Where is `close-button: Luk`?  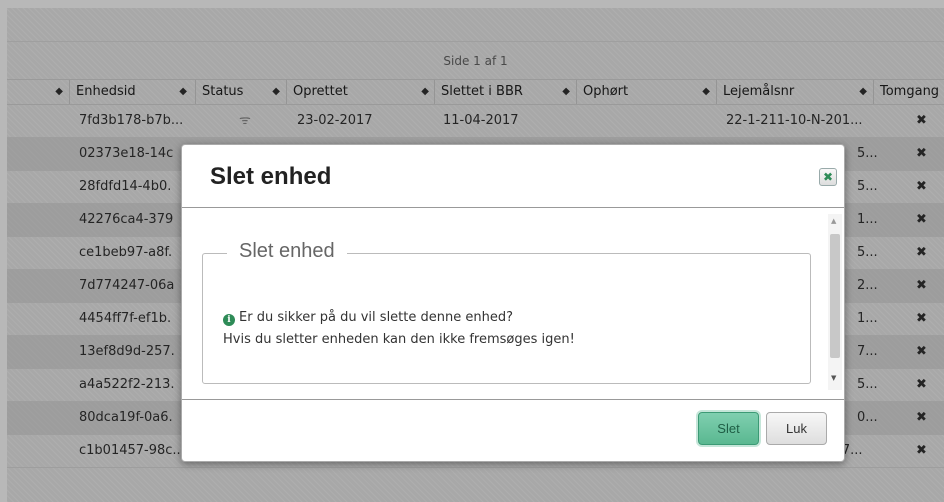
close-button: Luk is located at coordinates (796, 428).